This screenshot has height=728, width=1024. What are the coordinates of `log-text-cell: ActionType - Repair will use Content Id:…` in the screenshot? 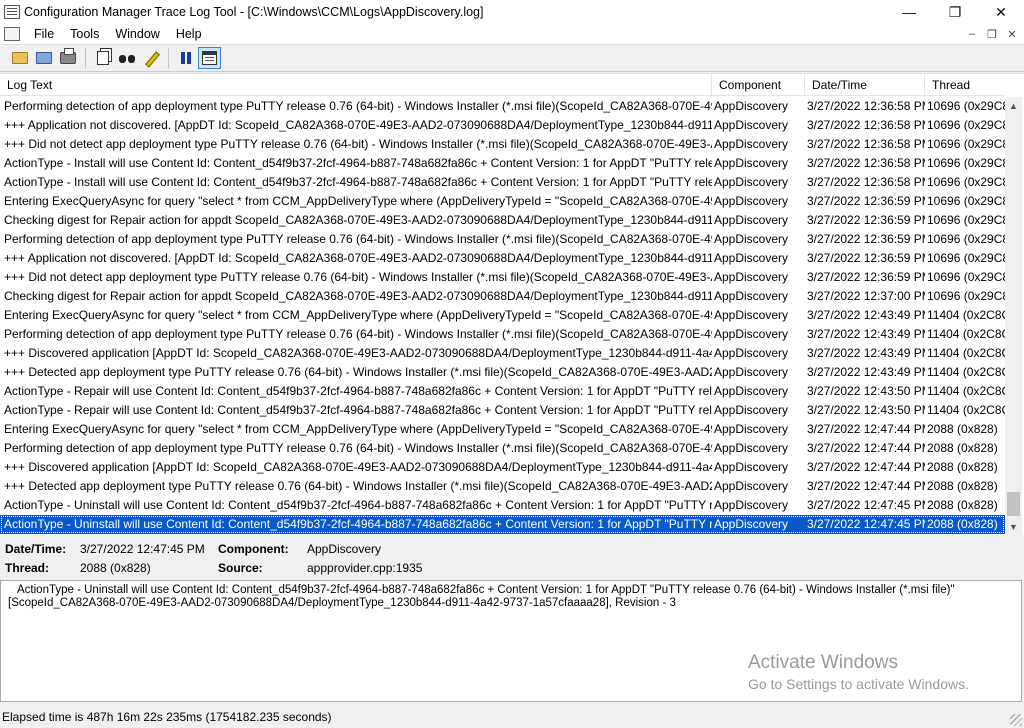 It's located at (358, 391).